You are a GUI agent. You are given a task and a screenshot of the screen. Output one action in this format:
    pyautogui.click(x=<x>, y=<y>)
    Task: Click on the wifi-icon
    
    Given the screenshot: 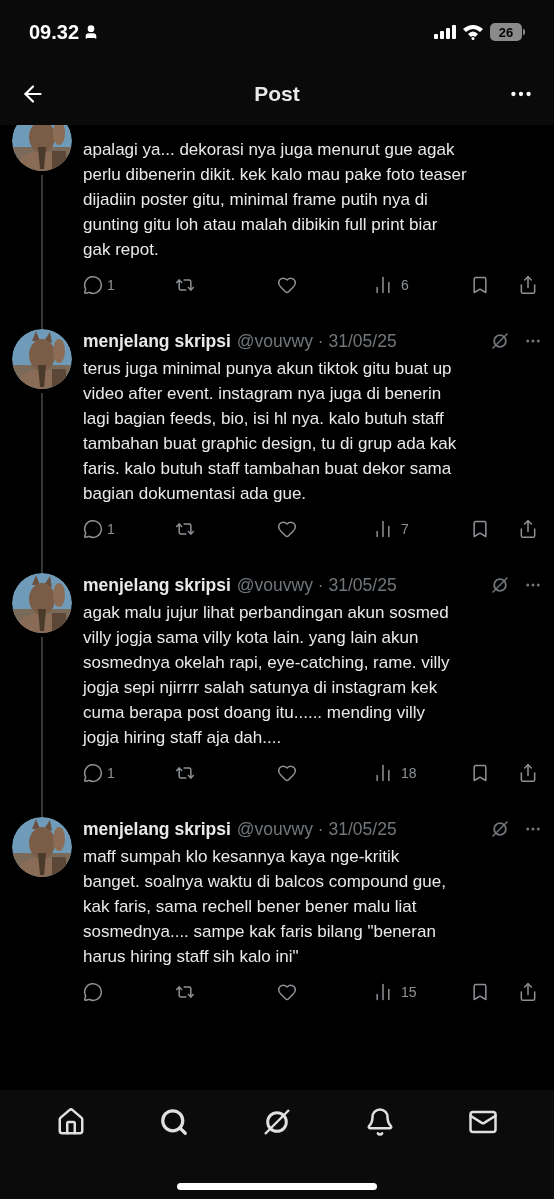 What is the action you would take?
    pyautogui.click(x=473, y=32)
    